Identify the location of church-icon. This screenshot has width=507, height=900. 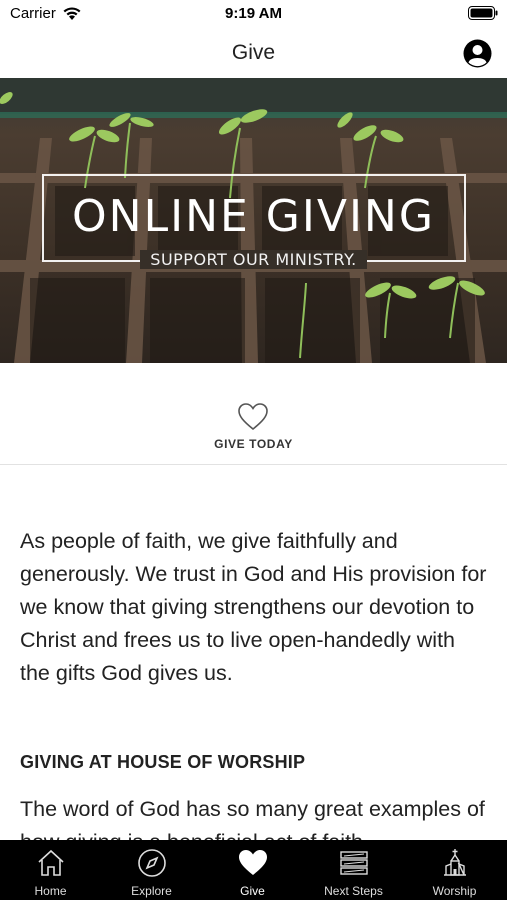
(454, 862).